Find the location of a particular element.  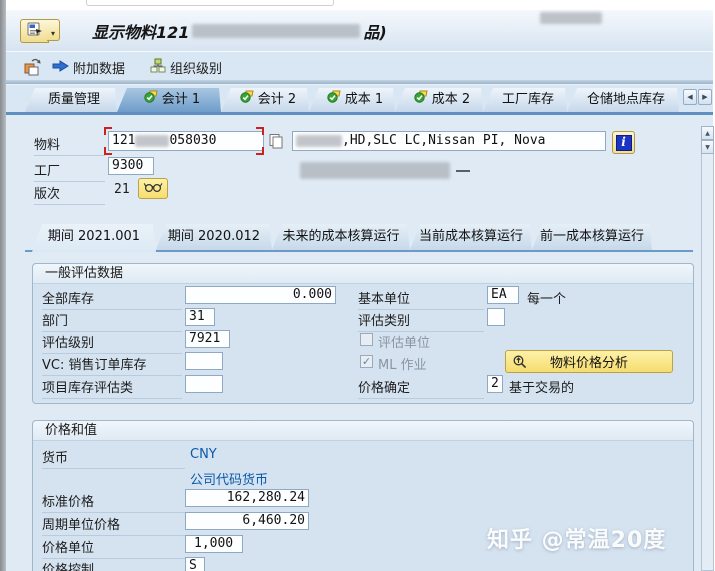

price-control-field: S is located at coordinates (195, 564).